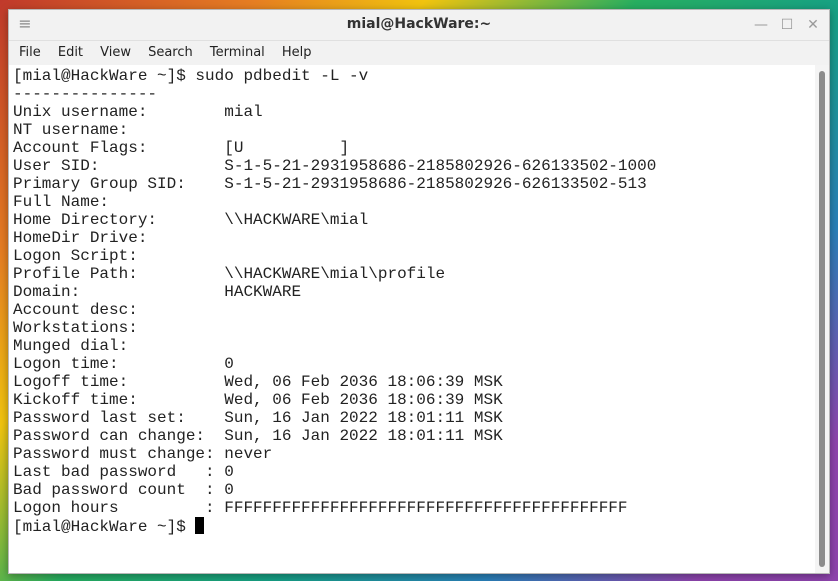  I want to click on menu-help: Help, so click(297, 50).